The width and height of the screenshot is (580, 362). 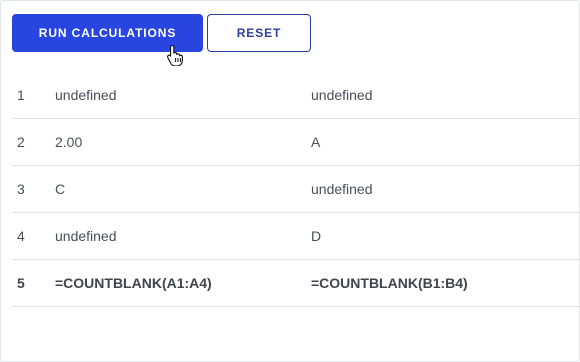 I want to click on row-index: 5, so click(x=33, y=283).